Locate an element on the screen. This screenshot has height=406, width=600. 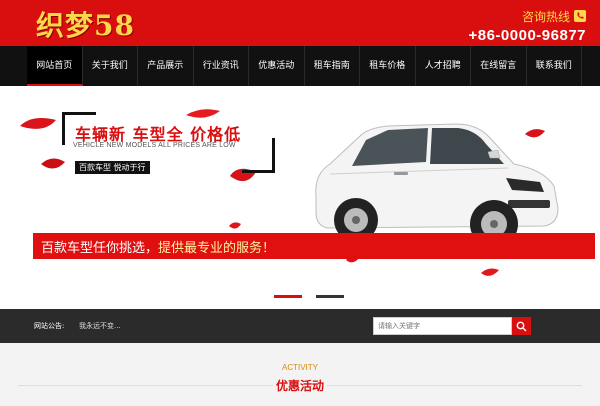
frame-bottom is located at coordinates (258, 171).